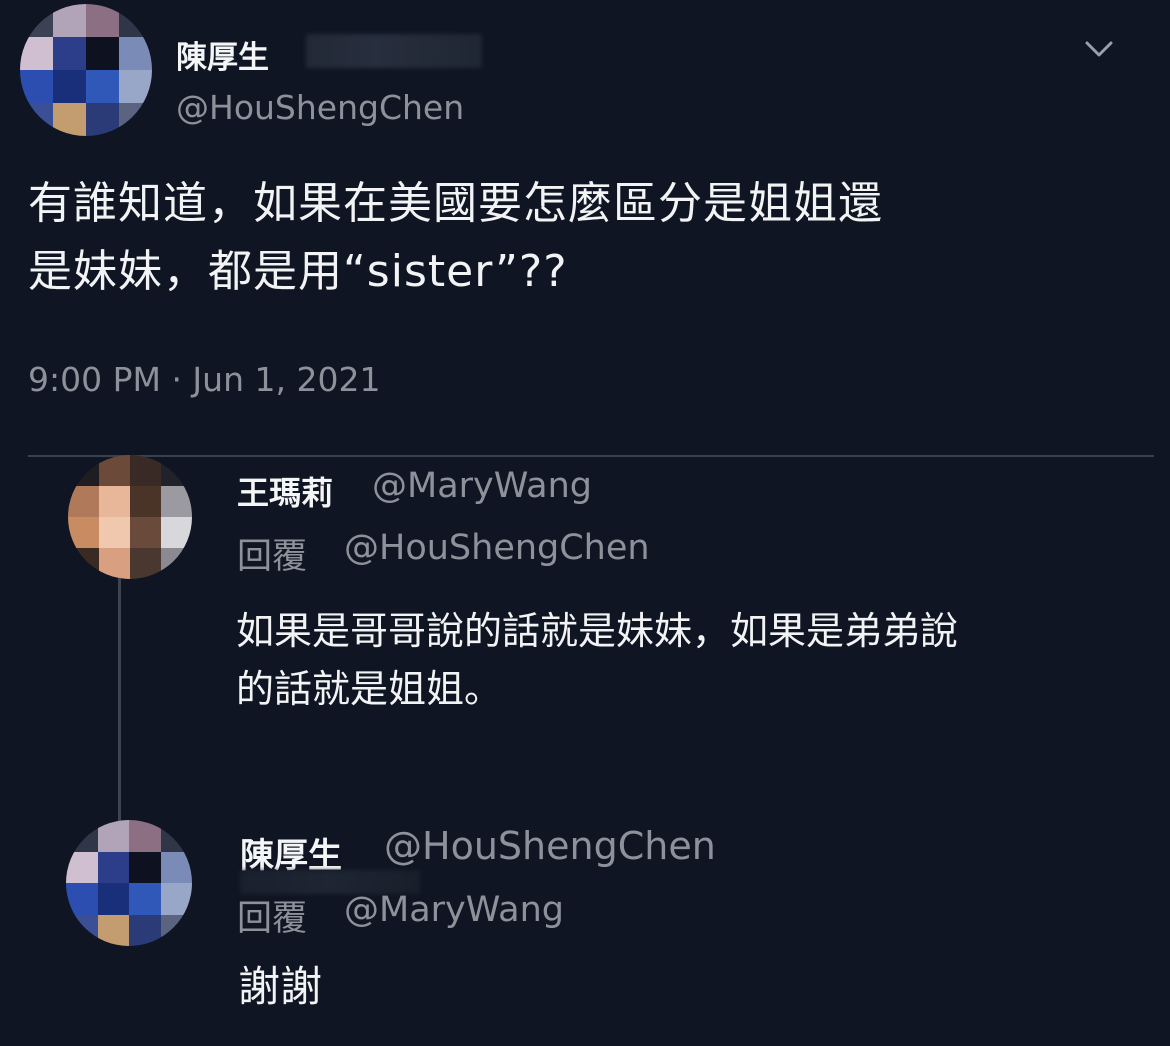 The width and height of the screenshot is (1170, 1046). I want to click on reply-to-handle: @MaryWang, so click(454, 910).